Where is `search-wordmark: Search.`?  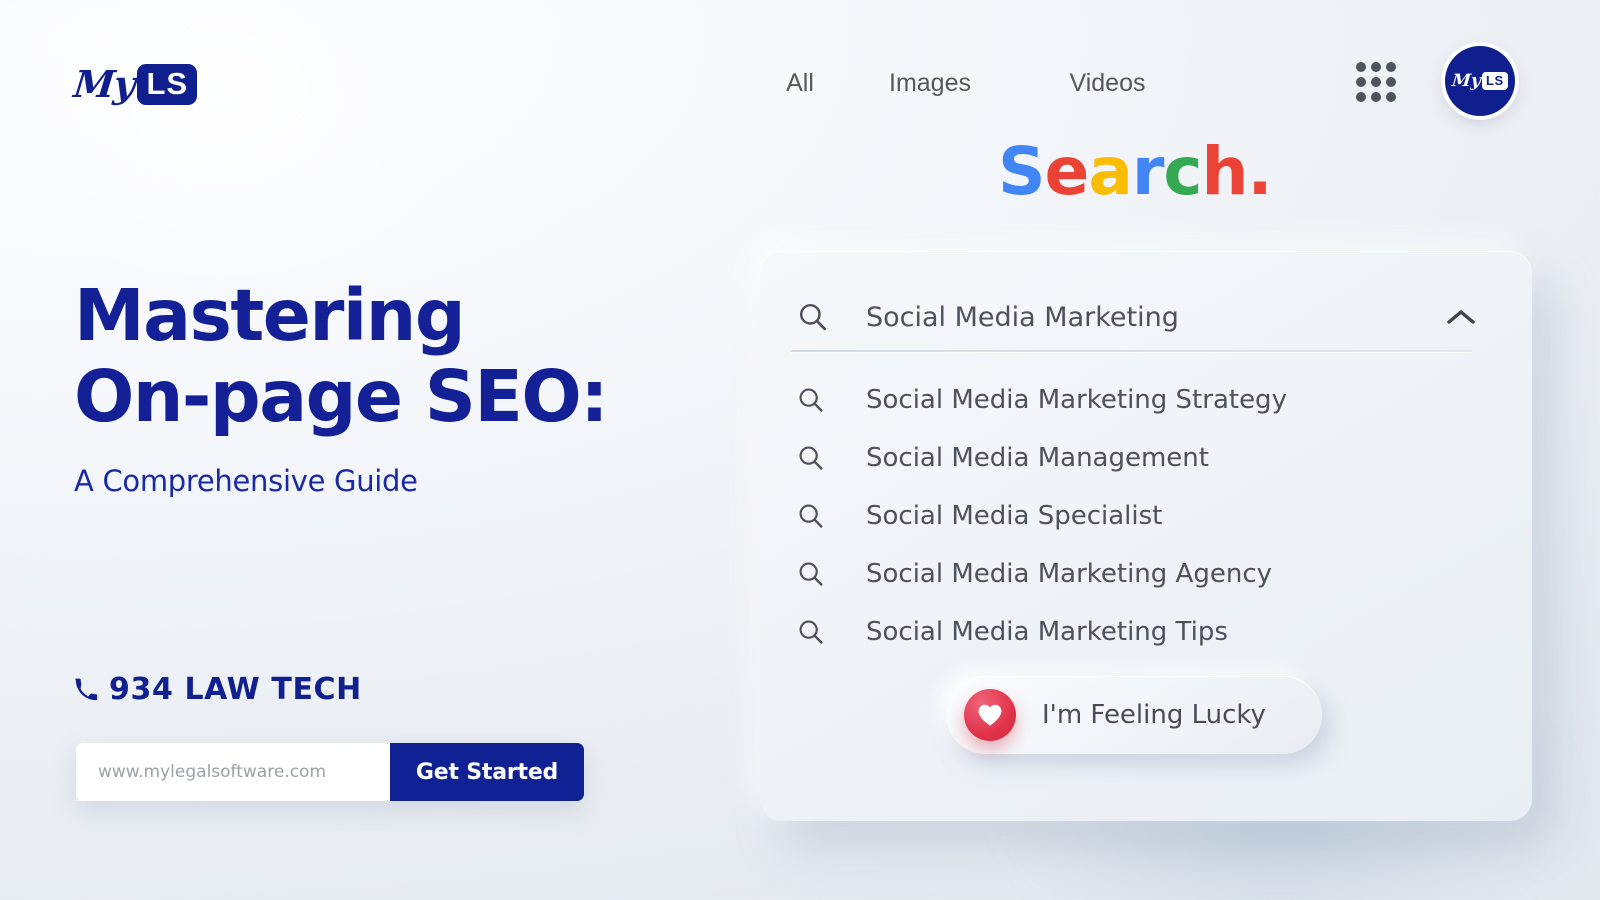 search-wordmark: Search. is located at coordinates (1135, 172).